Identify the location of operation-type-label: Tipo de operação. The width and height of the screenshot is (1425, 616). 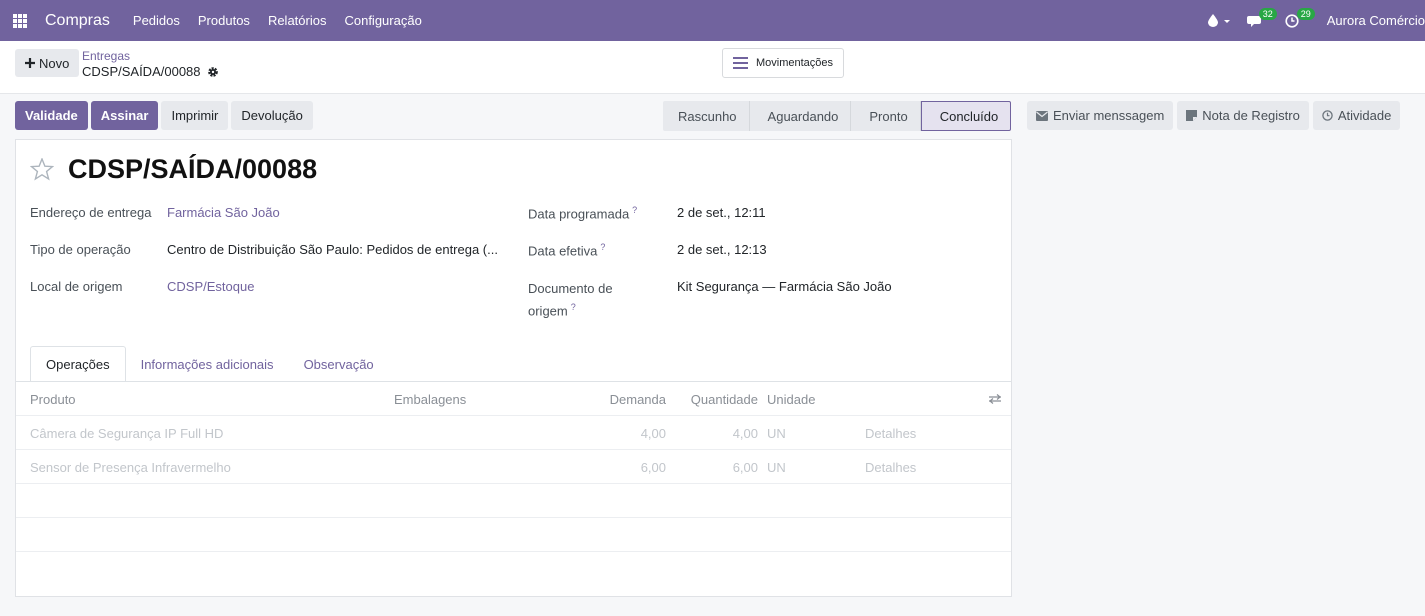
(80, 249).